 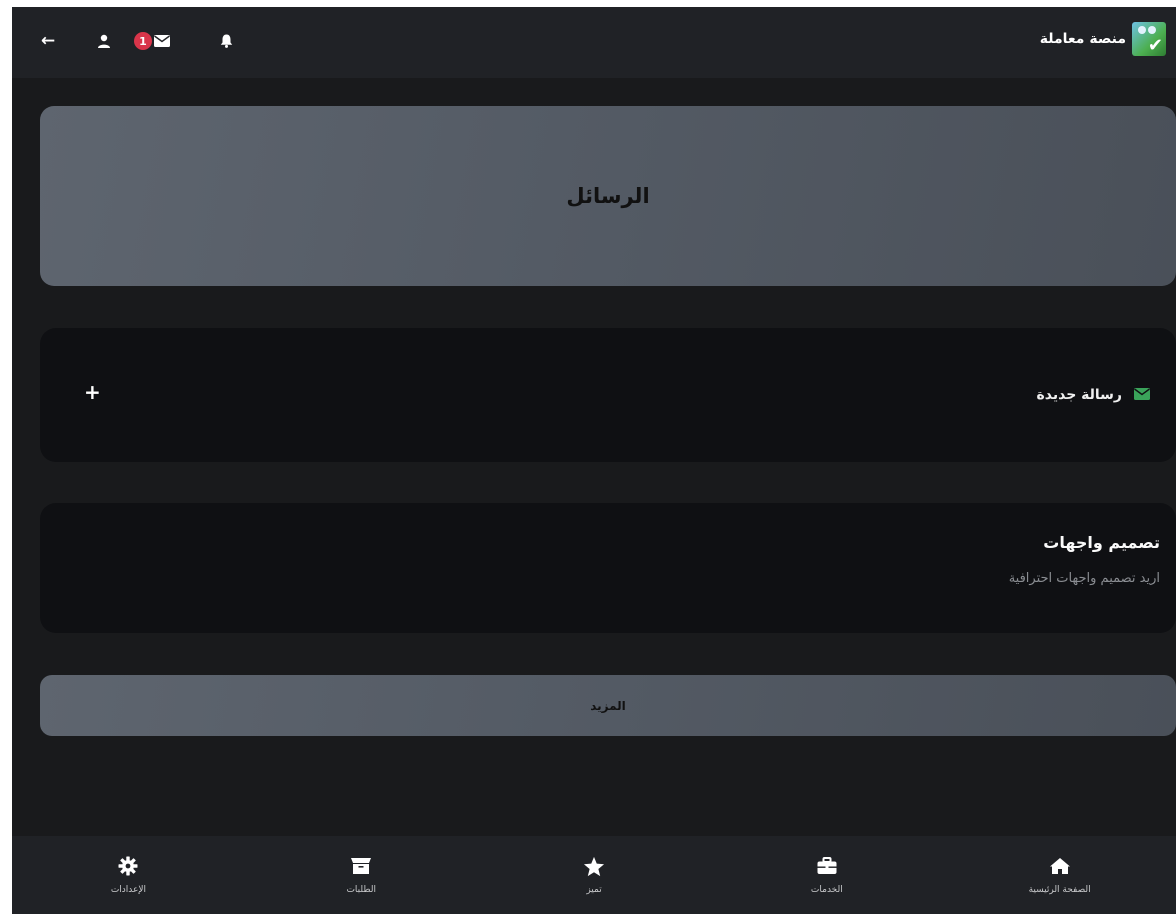 I want to click on nav-label-home: الصفحة الرئيسية, so click(x=1059, y=890).